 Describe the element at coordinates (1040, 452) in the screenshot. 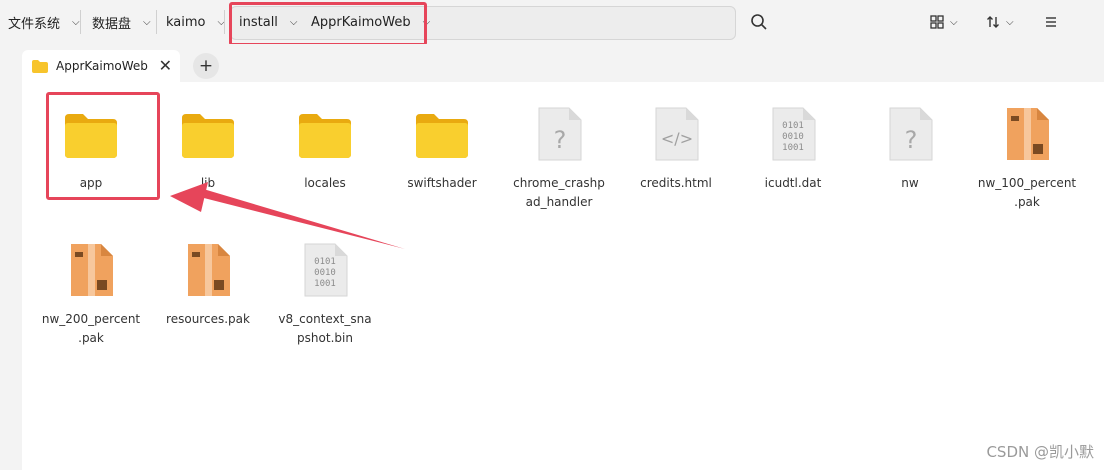

I see `watermark: CSDN @凯小默` at that location.